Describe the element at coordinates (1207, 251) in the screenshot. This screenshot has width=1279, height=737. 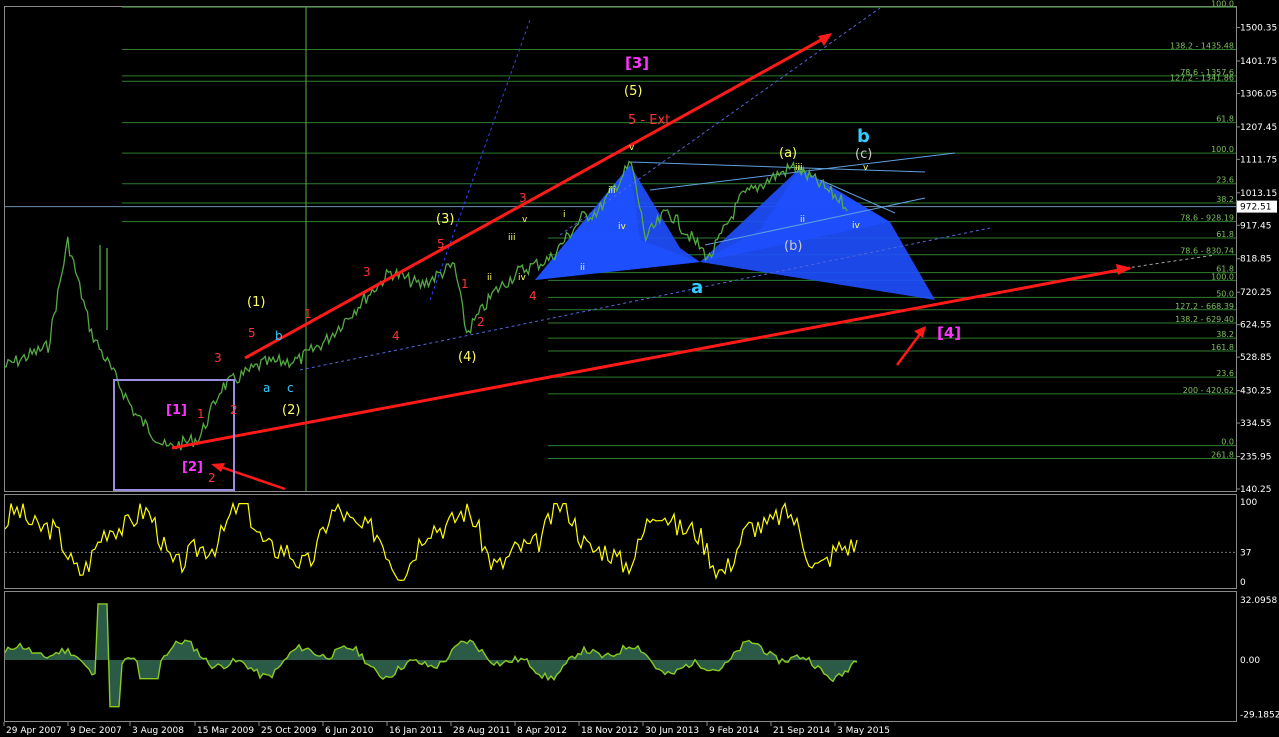
I see `fib-level-label: 78.6 - 830.74` at that location.